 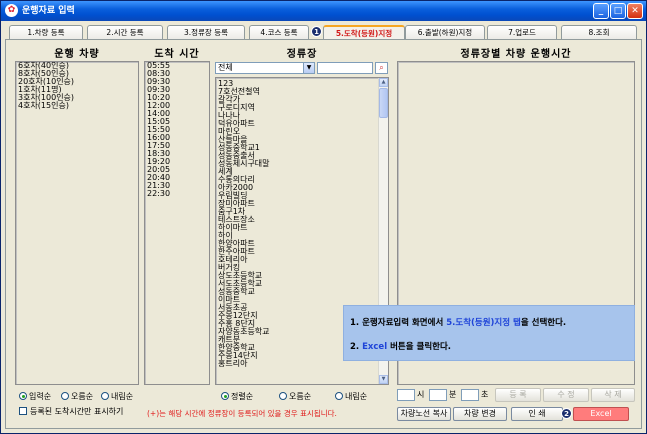 What do you see at coordinates (470, 395) in the screenshot?
I see `second-input` at bounding box center [470, 395].